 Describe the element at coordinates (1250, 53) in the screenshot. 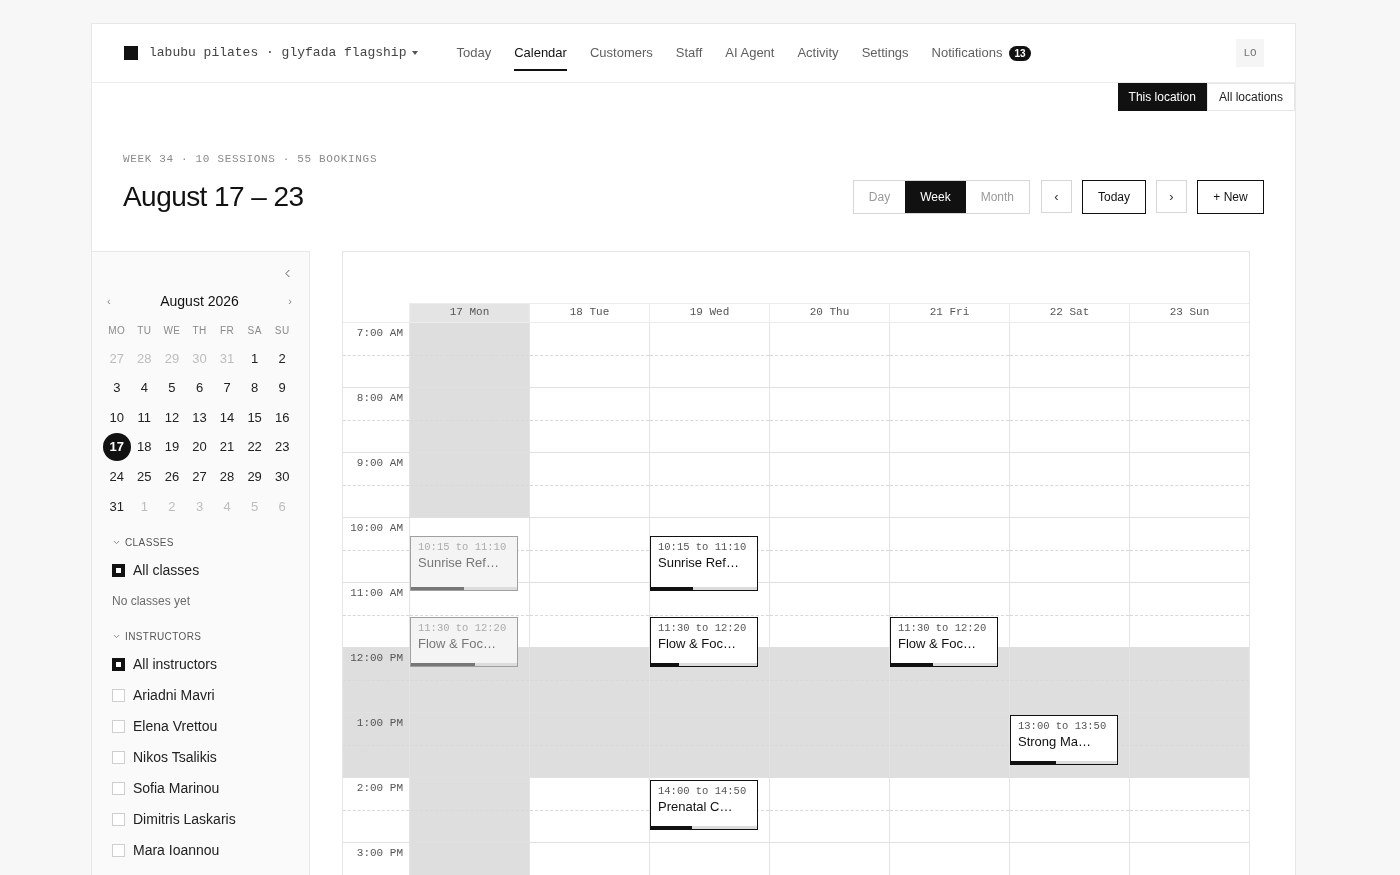

I see `user-avatar: LO` at that location.